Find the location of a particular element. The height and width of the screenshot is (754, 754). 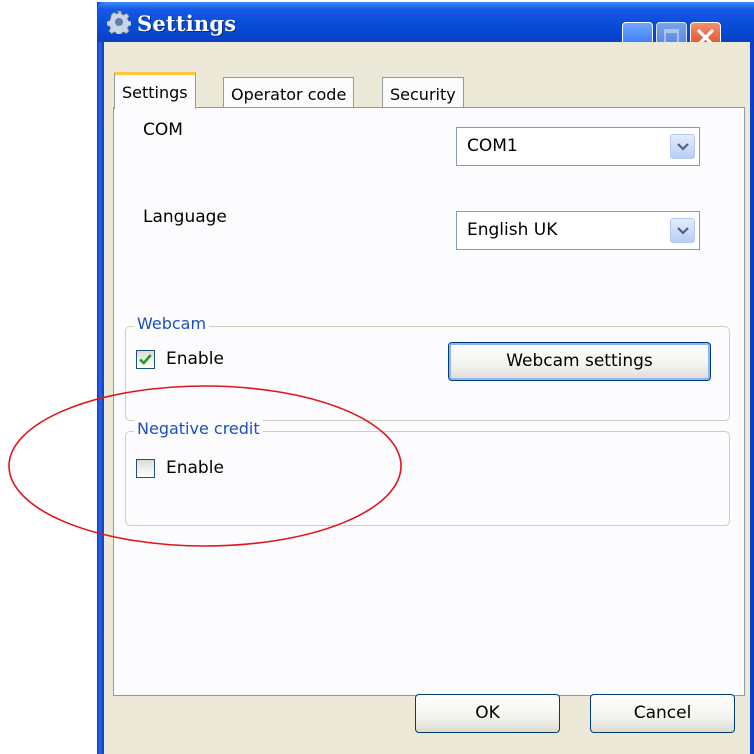

tab-operator-code: Operator code is located at coordinates (289, 93).